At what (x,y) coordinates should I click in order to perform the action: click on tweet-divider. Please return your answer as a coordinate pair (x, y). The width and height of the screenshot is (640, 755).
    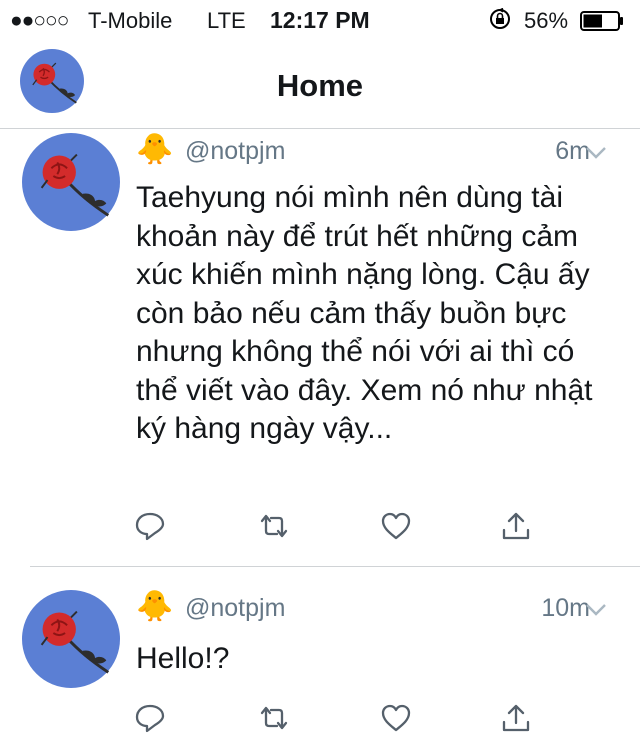
    Looking at the image, I should click on (335, 566).